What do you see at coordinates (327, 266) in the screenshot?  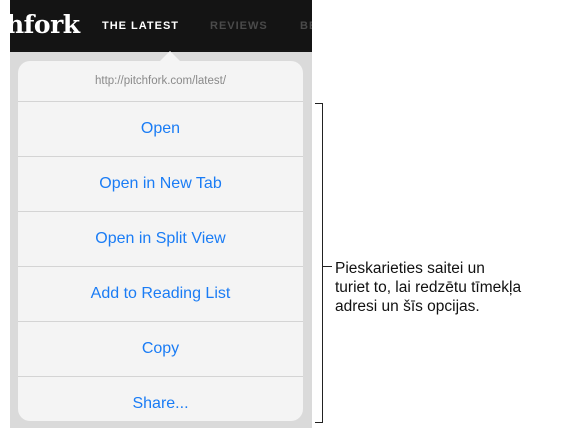 I see `callout-leader-line` at bounding box center [327, 266].